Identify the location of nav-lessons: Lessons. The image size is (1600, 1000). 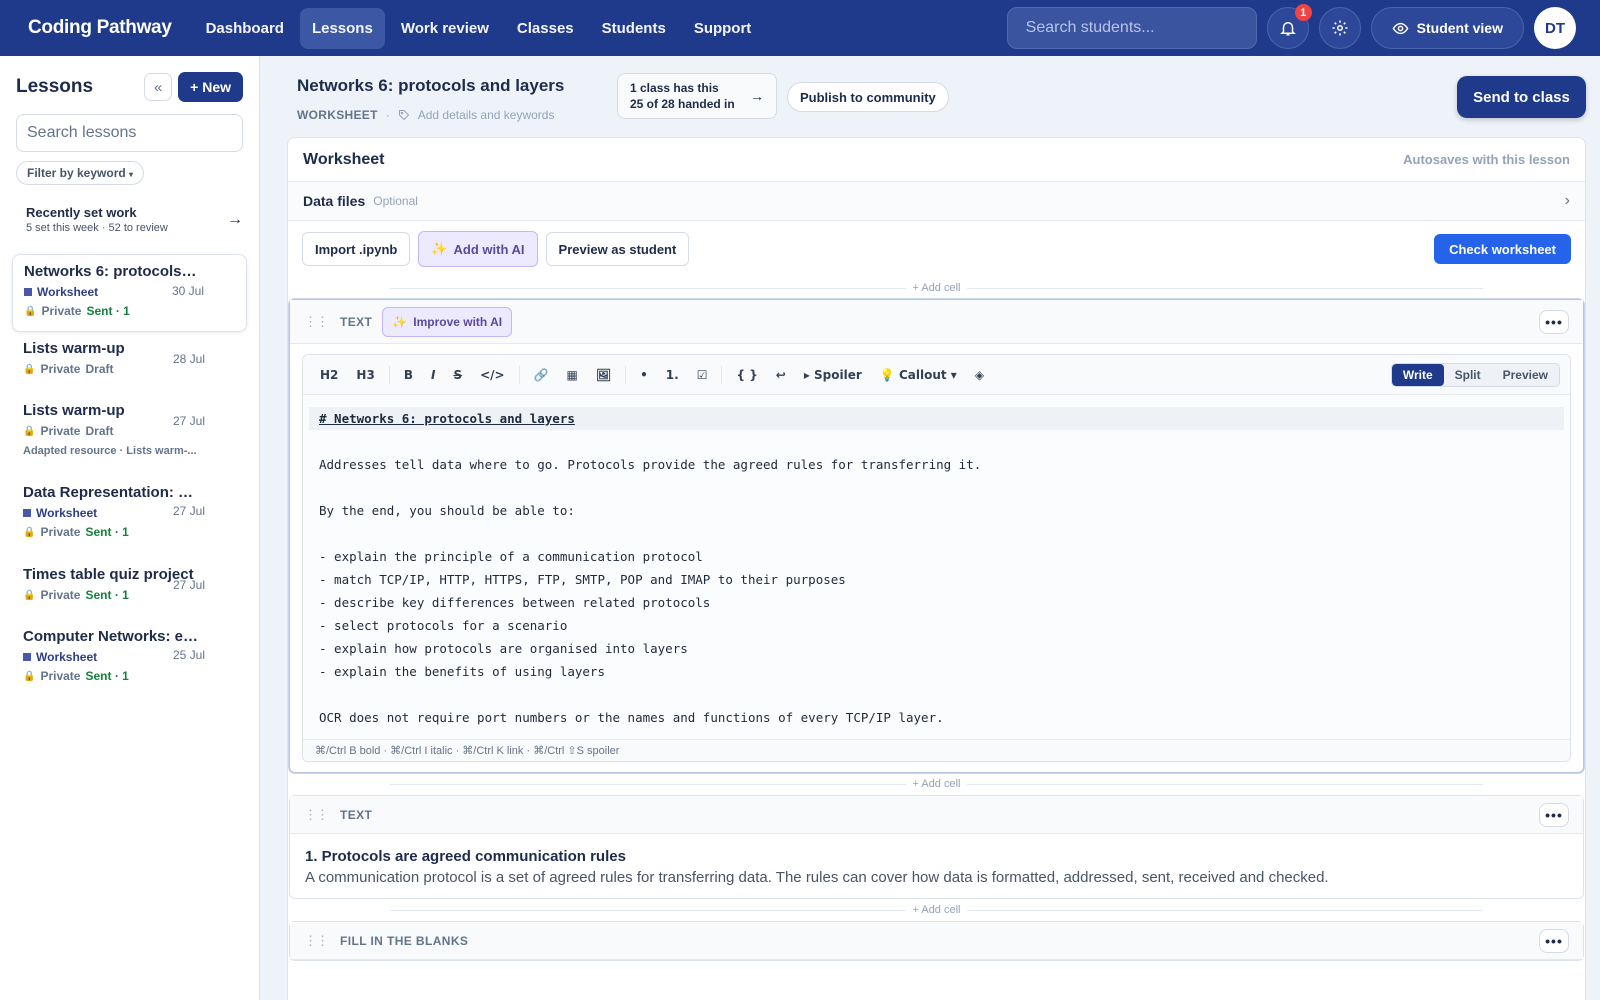
(342, 28).